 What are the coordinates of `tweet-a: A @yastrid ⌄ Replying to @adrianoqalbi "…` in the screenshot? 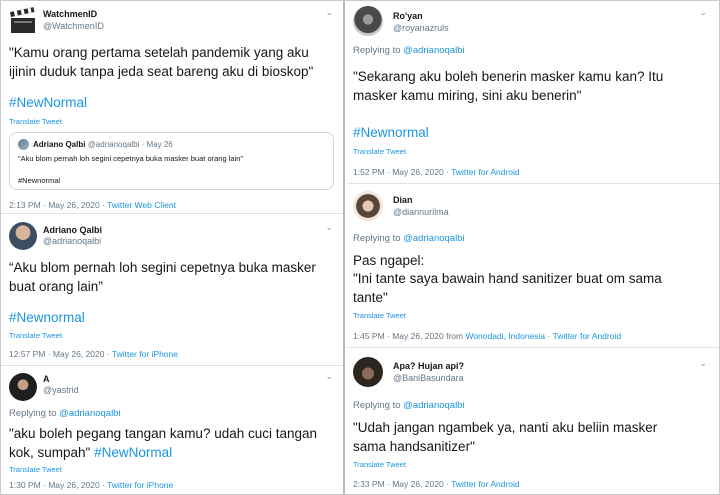 It's located at (172, 430).